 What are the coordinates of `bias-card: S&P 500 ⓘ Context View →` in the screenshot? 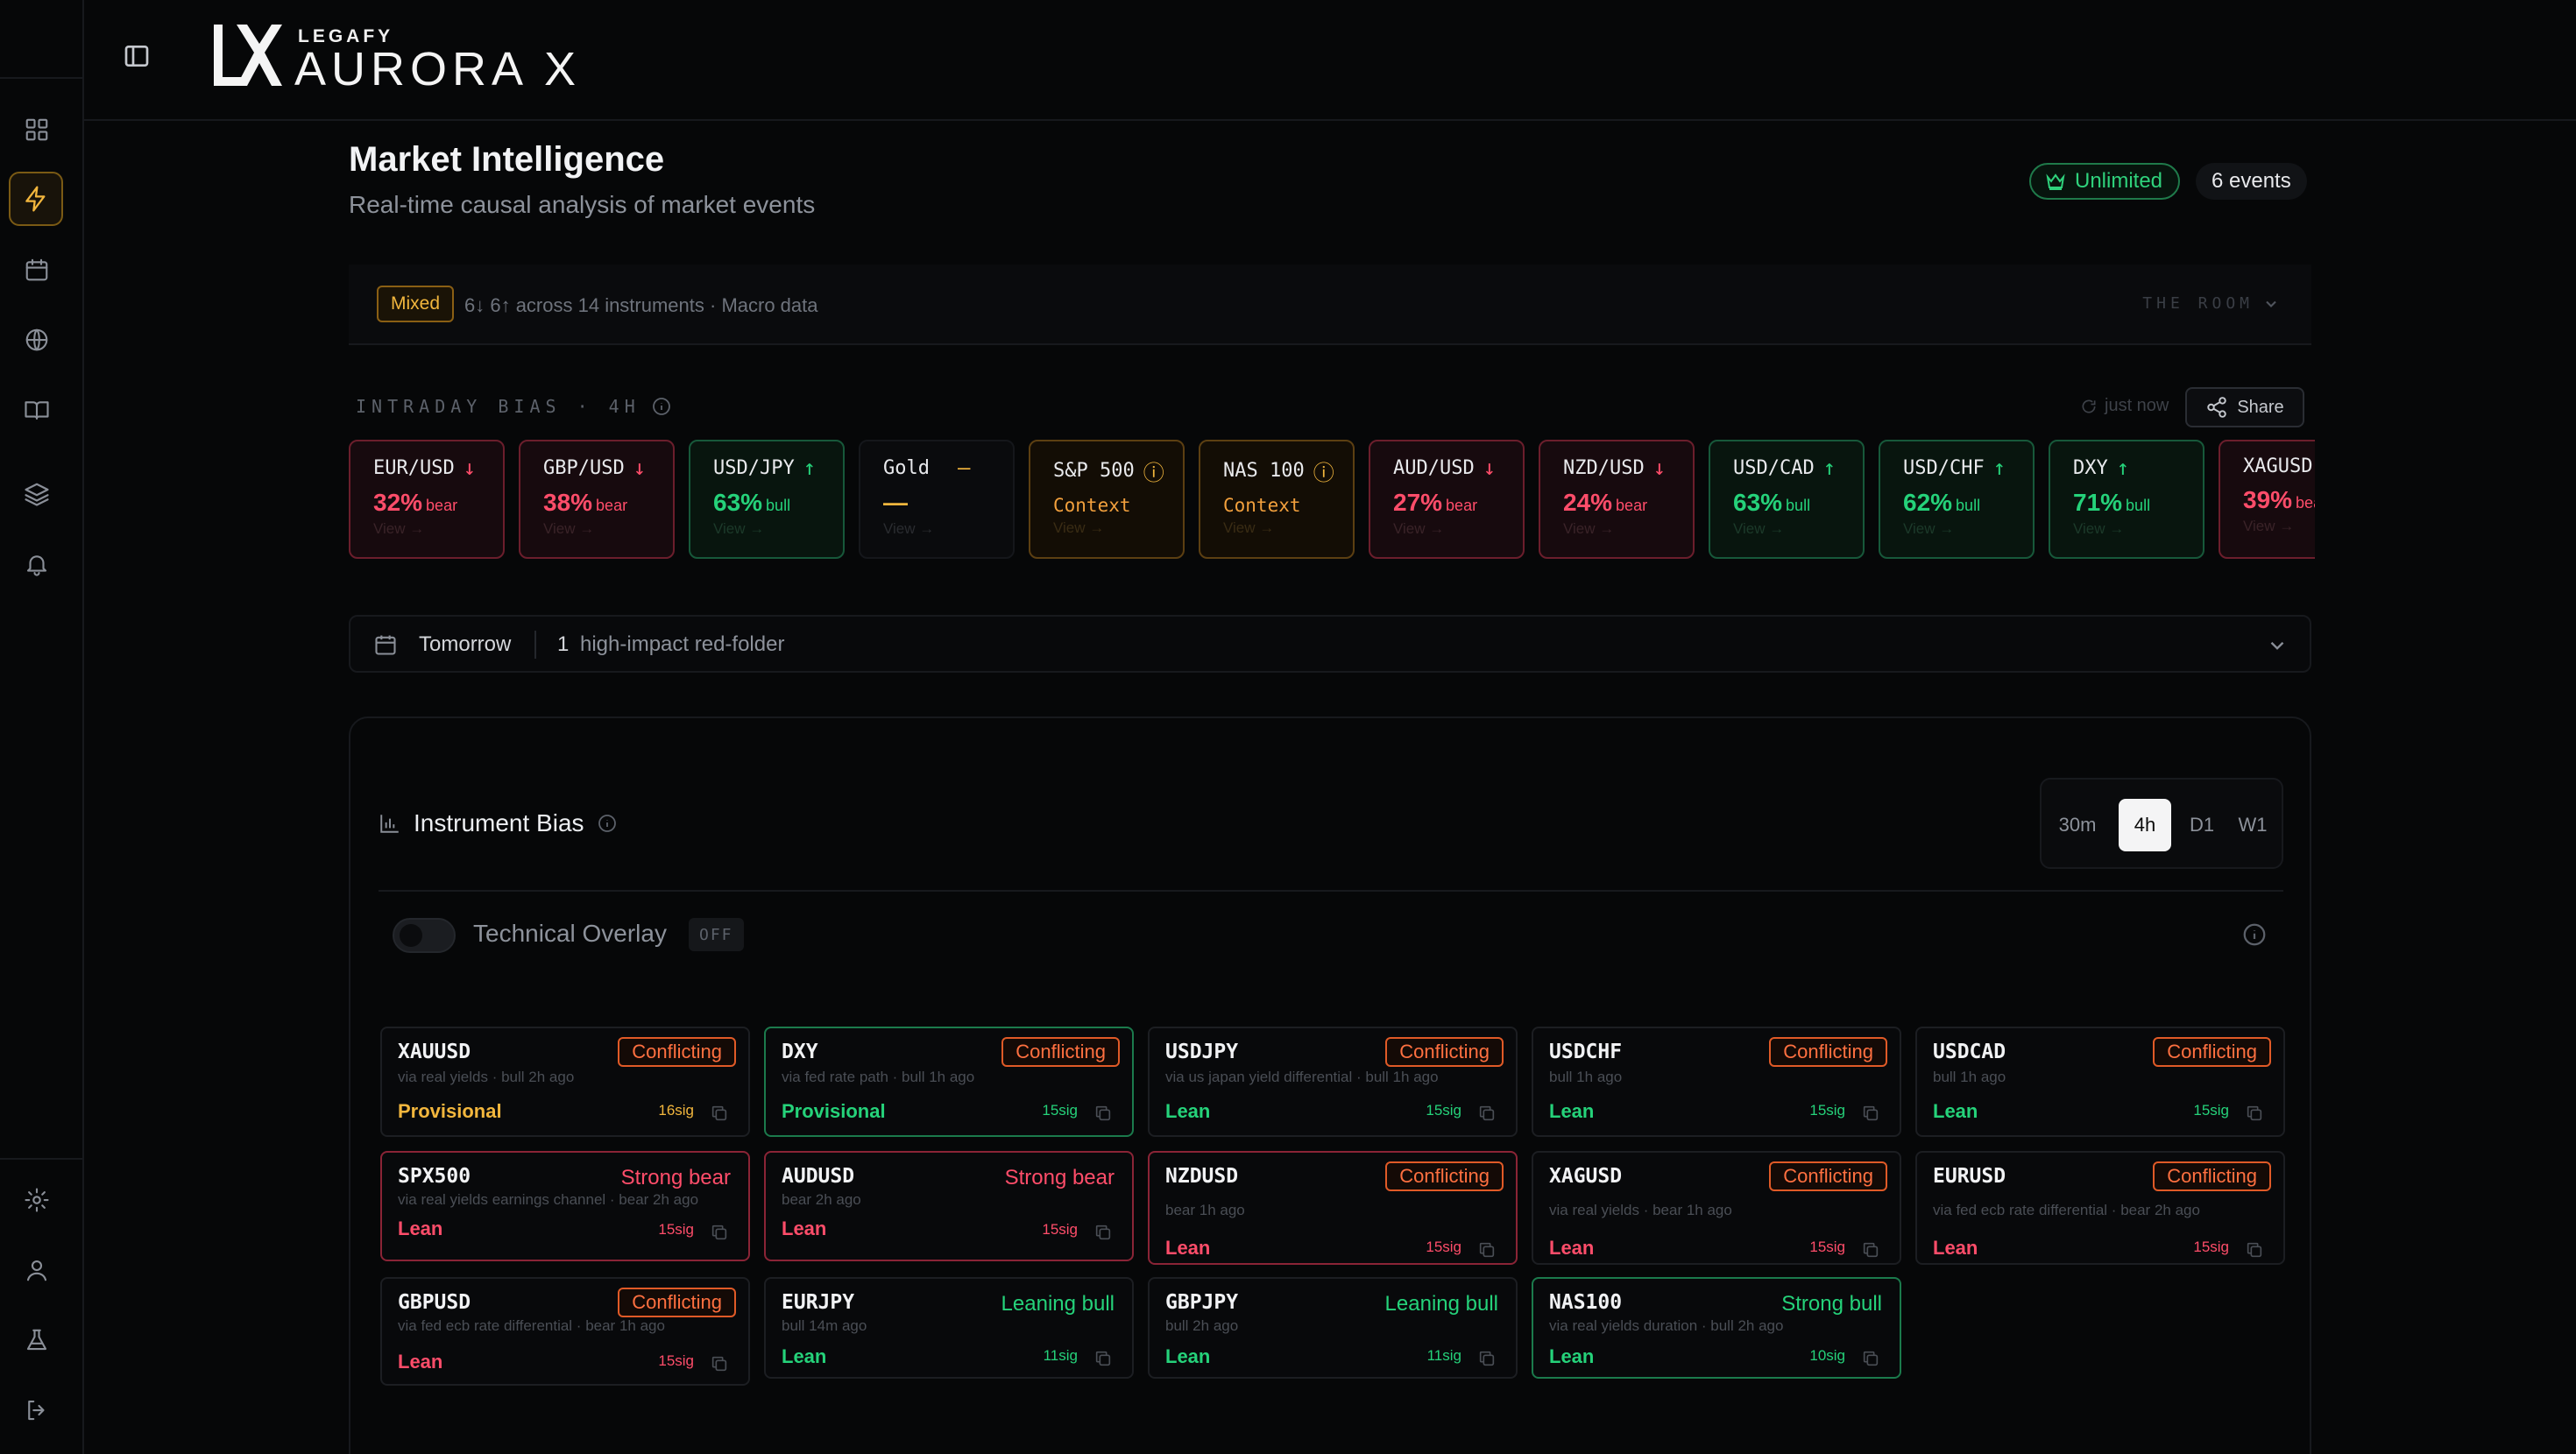 It's located at (1107, 499).